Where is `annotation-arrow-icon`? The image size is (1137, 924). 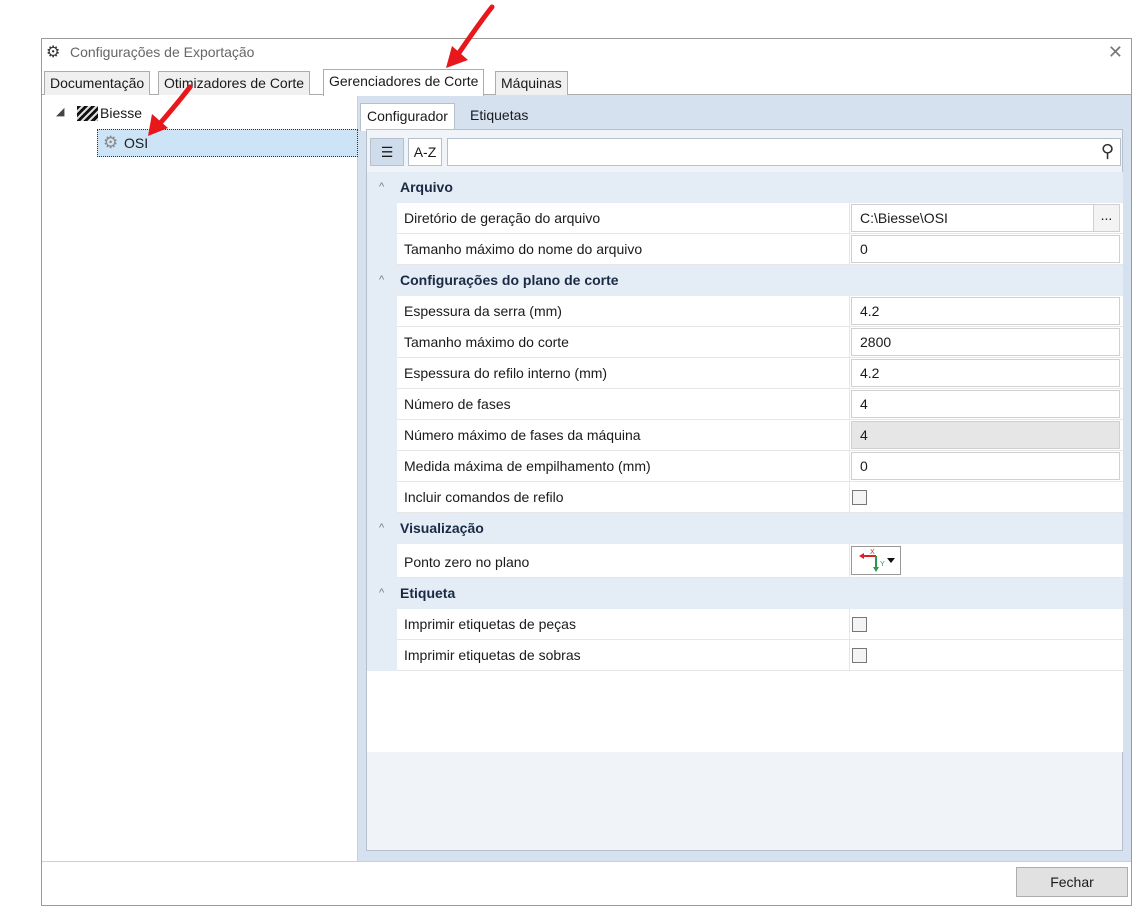
annotation-arrow-icon is located at coordinates (170, 110).